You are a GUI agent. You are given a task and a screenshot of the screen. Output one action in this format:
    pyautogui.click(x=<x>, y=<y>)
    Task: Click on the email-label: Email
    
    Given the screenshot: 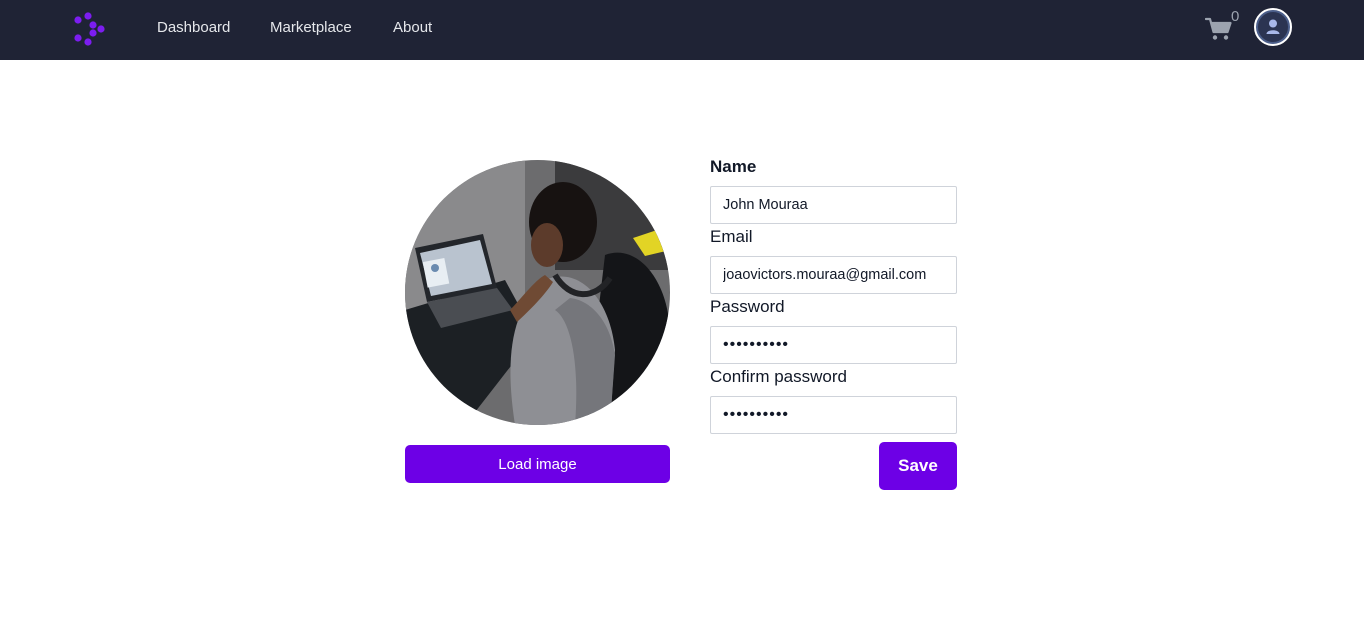 What is the action you would take?
    pyautogui.click(x=731, y=236)
    